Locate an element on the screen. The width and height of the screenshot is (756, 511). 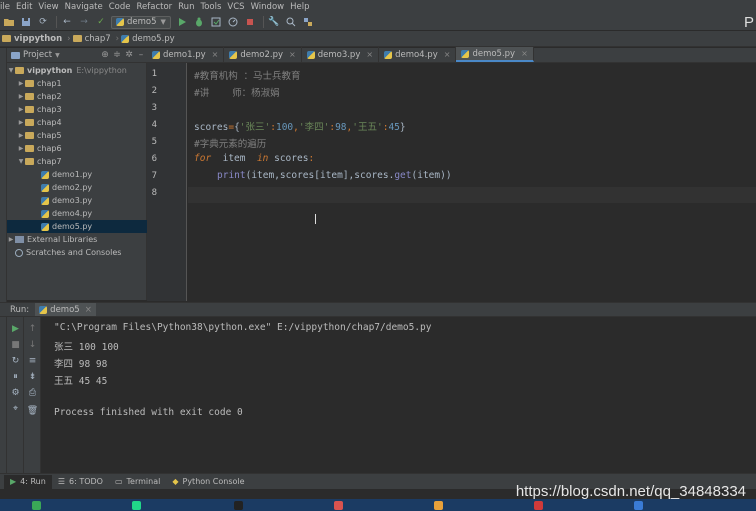
tool-tab-run: ▶ 4: Run is located at coordinates (28, 481).